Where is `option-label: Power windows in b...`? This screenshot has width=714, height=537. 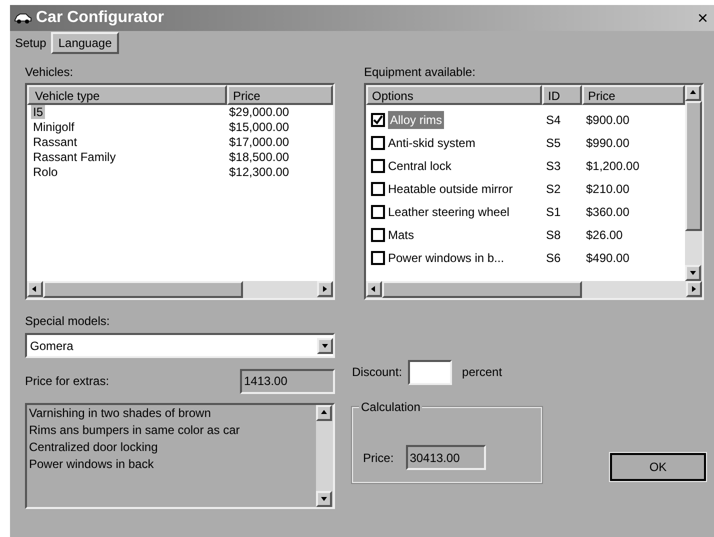
option-label: Power windows in b... is located at coordinates (446, 257).